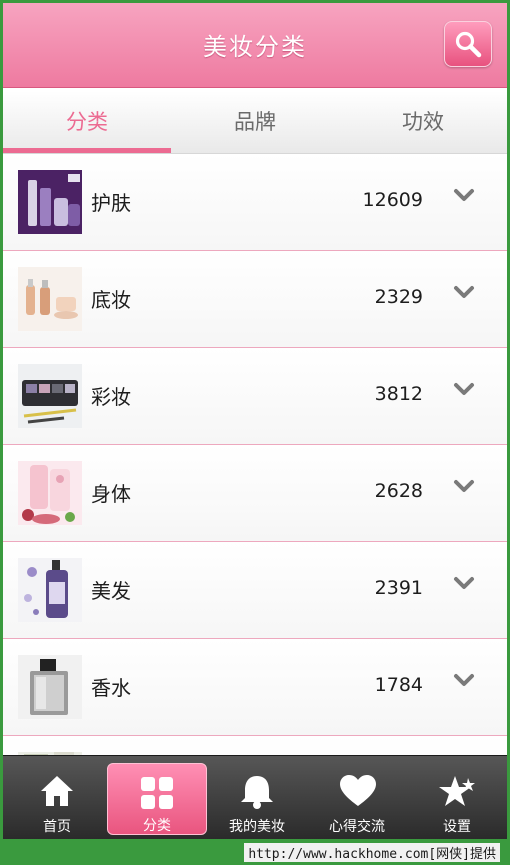  I want to click on foundation-thumbnail, so click(50, 299).